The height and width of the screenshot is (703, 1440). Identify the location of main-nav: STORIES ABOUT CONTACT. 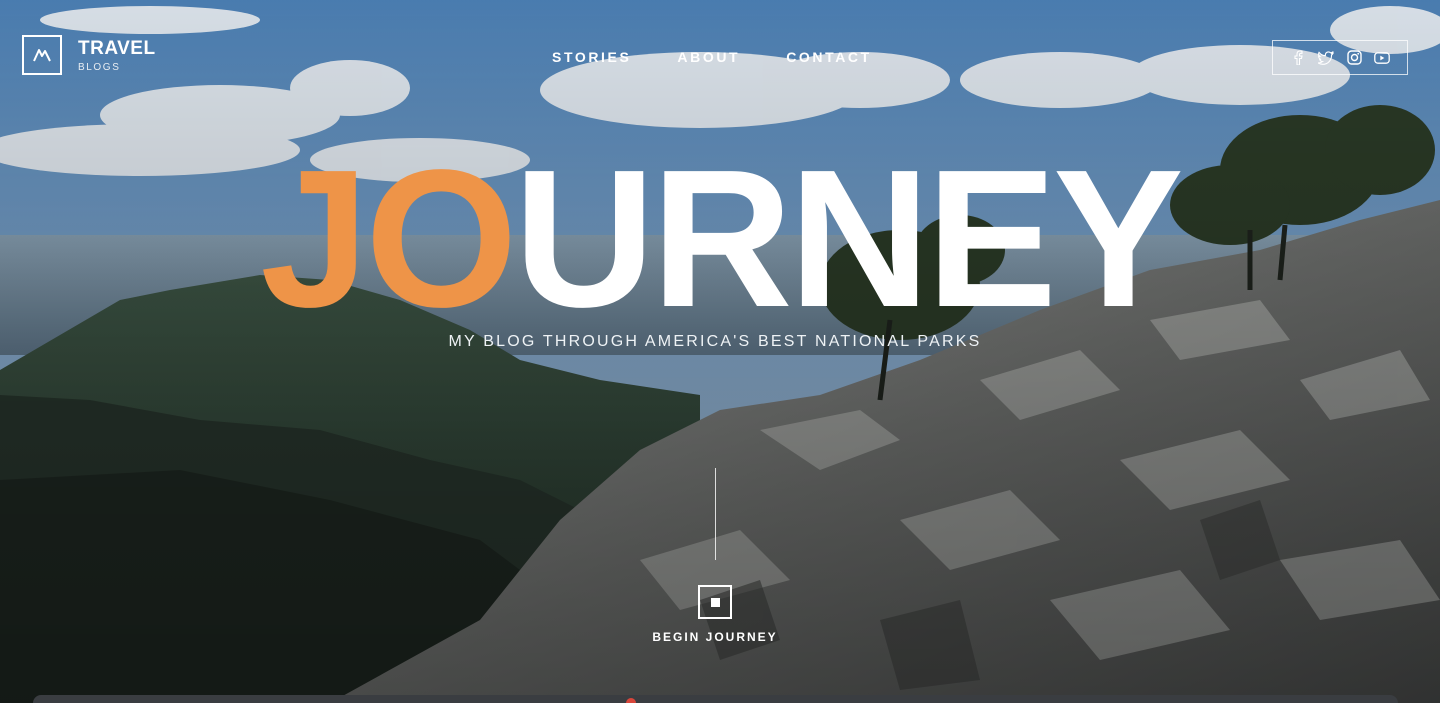
(735, 57).